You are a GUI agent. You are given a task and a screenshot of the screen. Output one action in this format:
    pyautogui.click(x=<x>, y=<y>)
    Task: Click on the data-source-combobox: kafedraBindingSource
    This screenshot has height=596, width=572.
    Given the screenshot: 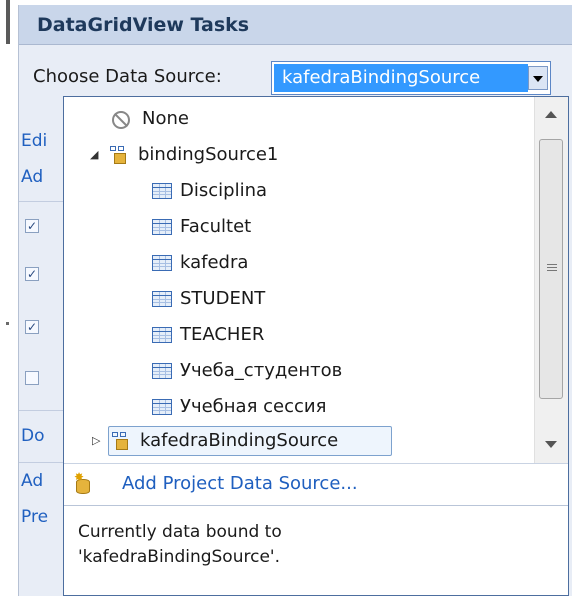 What is the action you would take?
    pyautogui.click(x=411, y=78)
    